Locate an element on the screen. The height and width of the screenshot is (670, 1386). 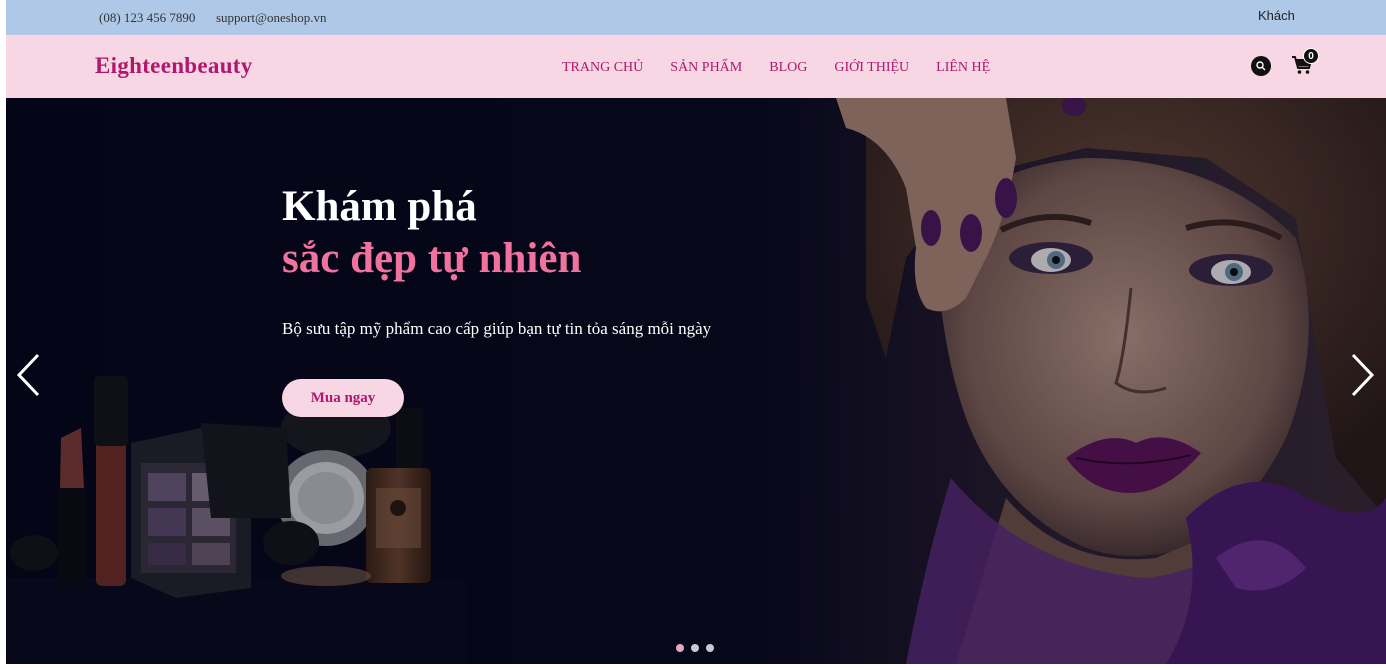
cart-count-badge: 0 is located at coordinates (1311, 56).